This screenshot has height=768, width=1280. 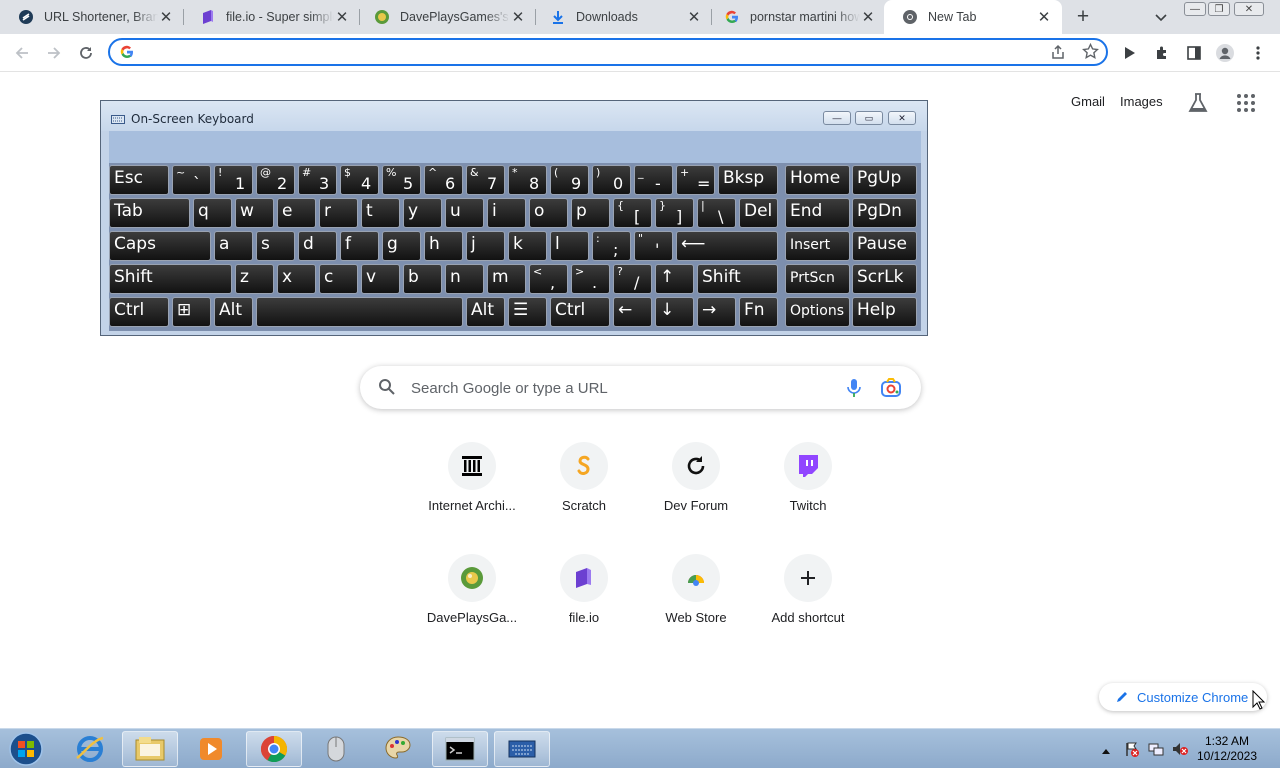 What do you see at coordinates (380, 279) in the screenshot?
I see `osk-key-v: v` at bounding box center [380, 279].